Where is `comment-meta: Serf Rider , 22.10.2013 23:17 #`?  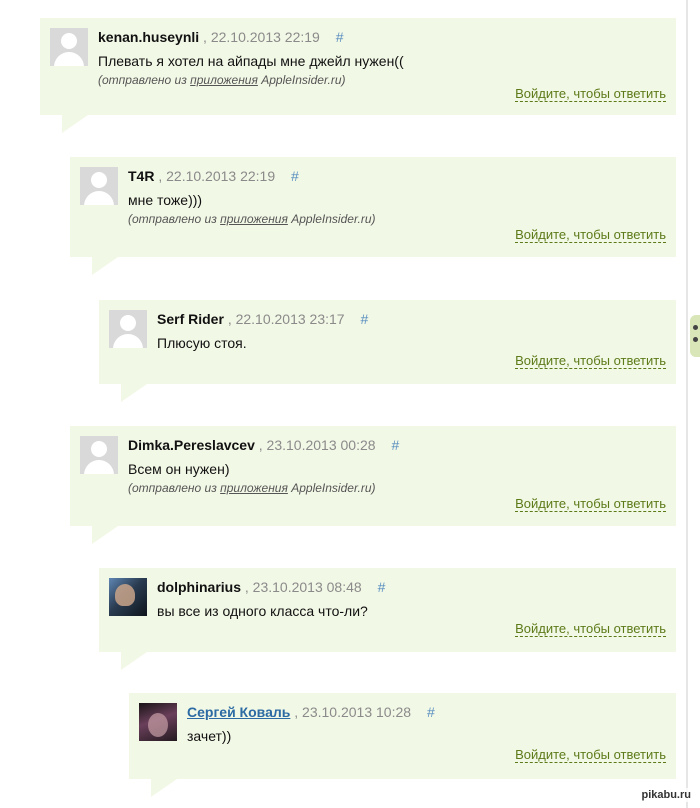 comment-meta: Serf Rider , 22.10.2013 23:17 # is located at coordinates (263, 319).